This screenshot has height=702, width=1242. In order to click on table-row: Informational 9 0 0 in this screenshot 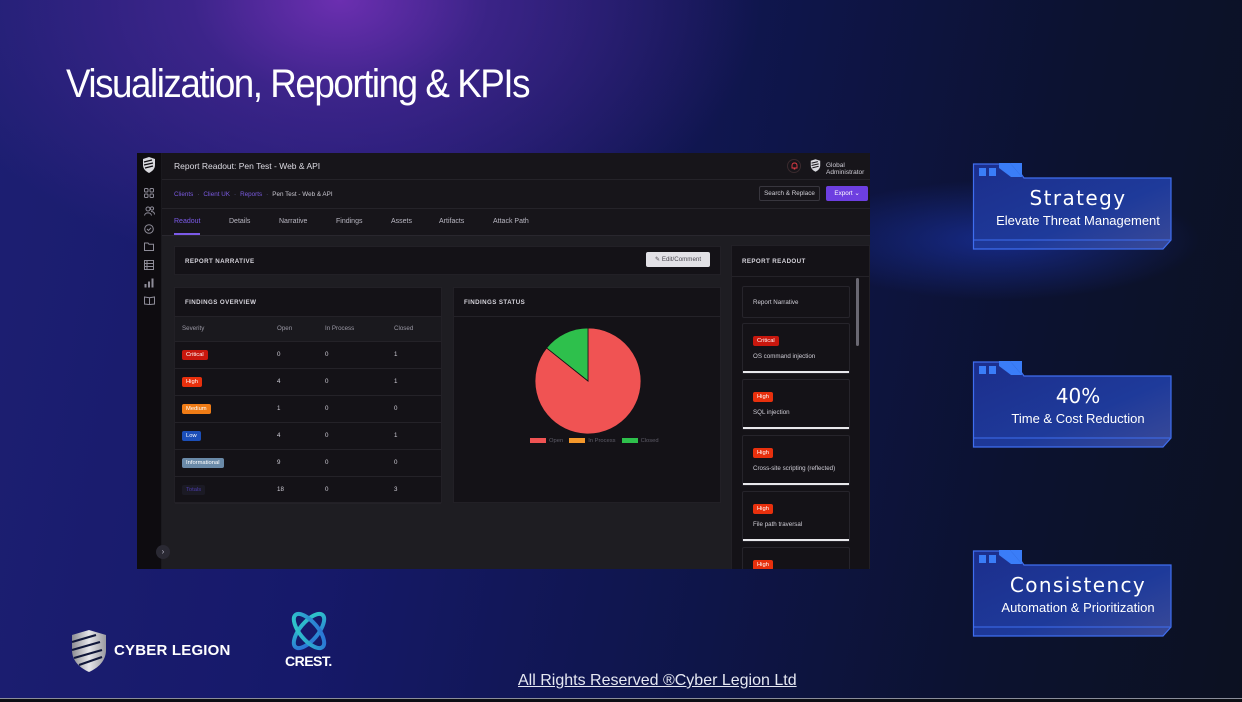, I will do `click(308, 463)`.